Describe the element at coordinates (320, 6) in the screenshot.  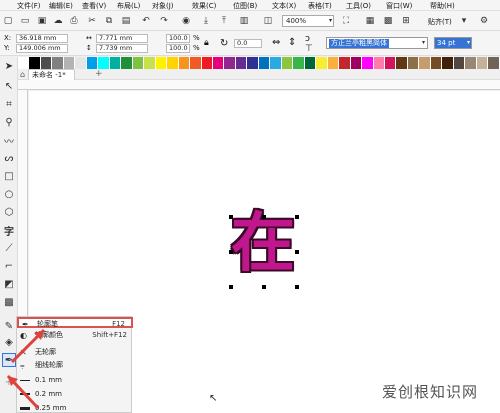
I see `menu-table: 表格(T)` at that location.